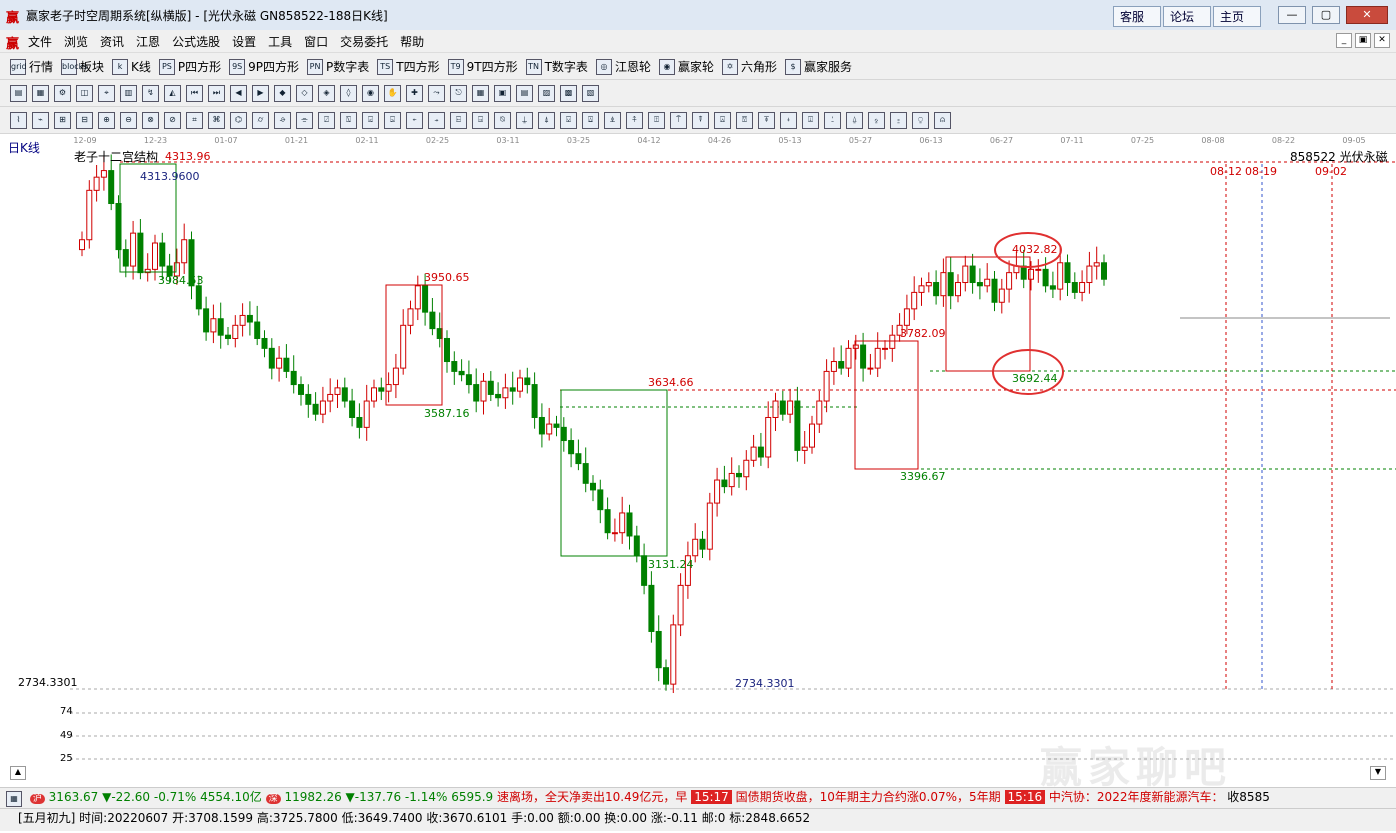 Image resolution: width=1396 pixels, height=833 pixels. What do you see at coordinates (40, 41) in the screenshot?
I see `menu-file: 文件` at bounding box center [40, 41].